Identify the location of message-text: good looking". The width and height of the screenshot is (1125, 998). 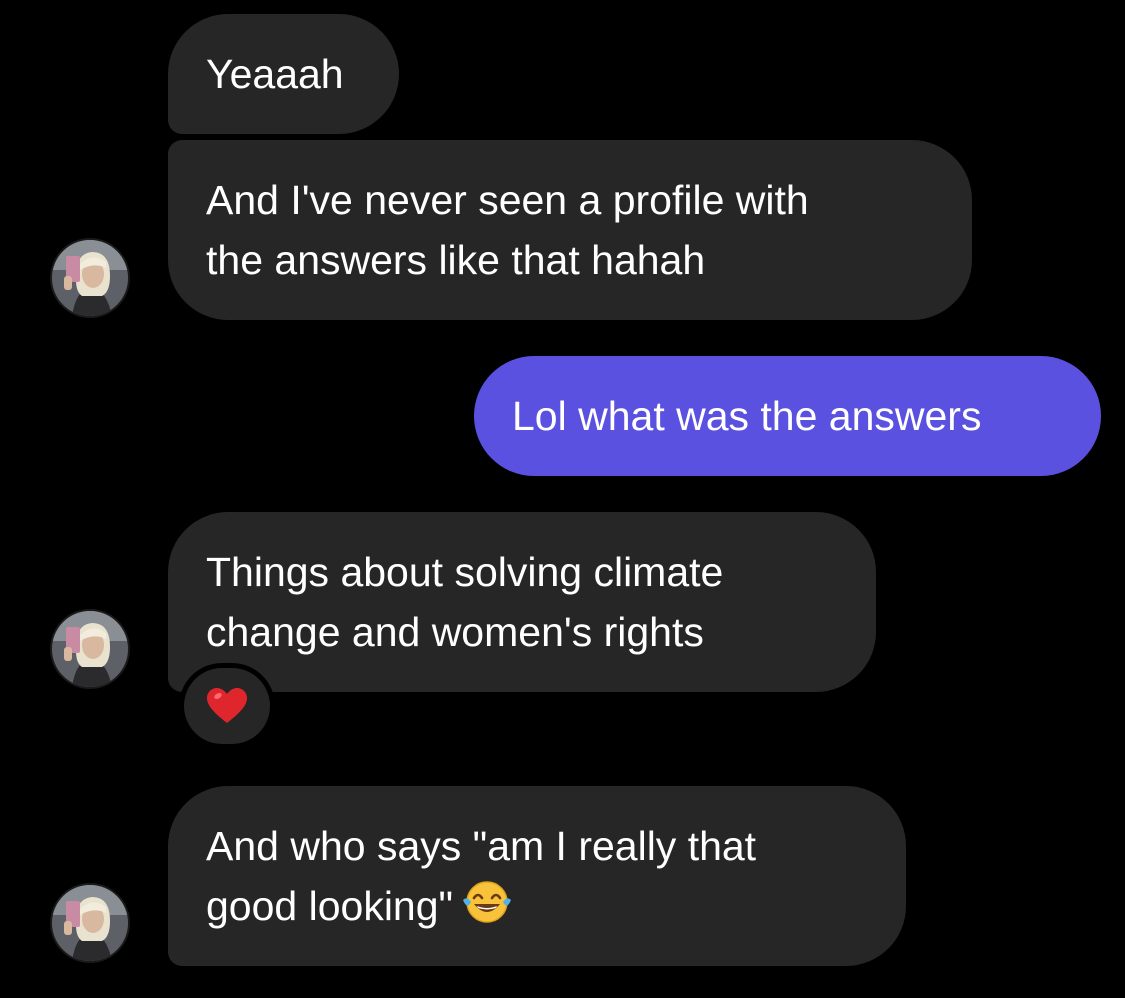
(330, 906).